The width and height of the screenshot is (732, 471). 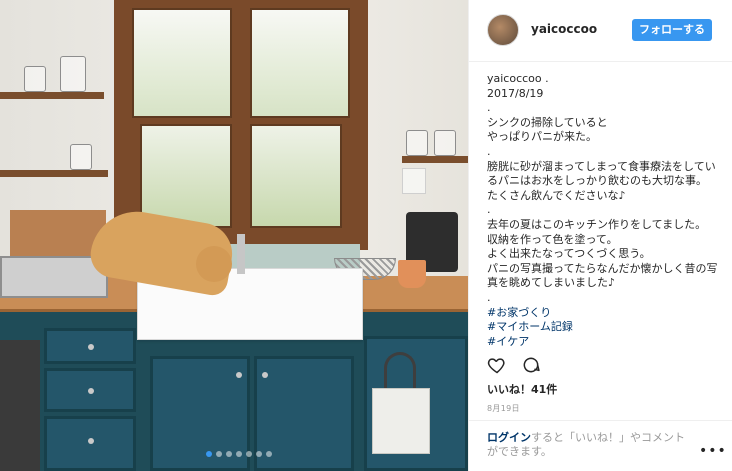 I want to click on caption-line: パニの写真撮ってたらなんだか懐かしく昔の写真を眺めてしまいました♪, so click(x=602, y=275).